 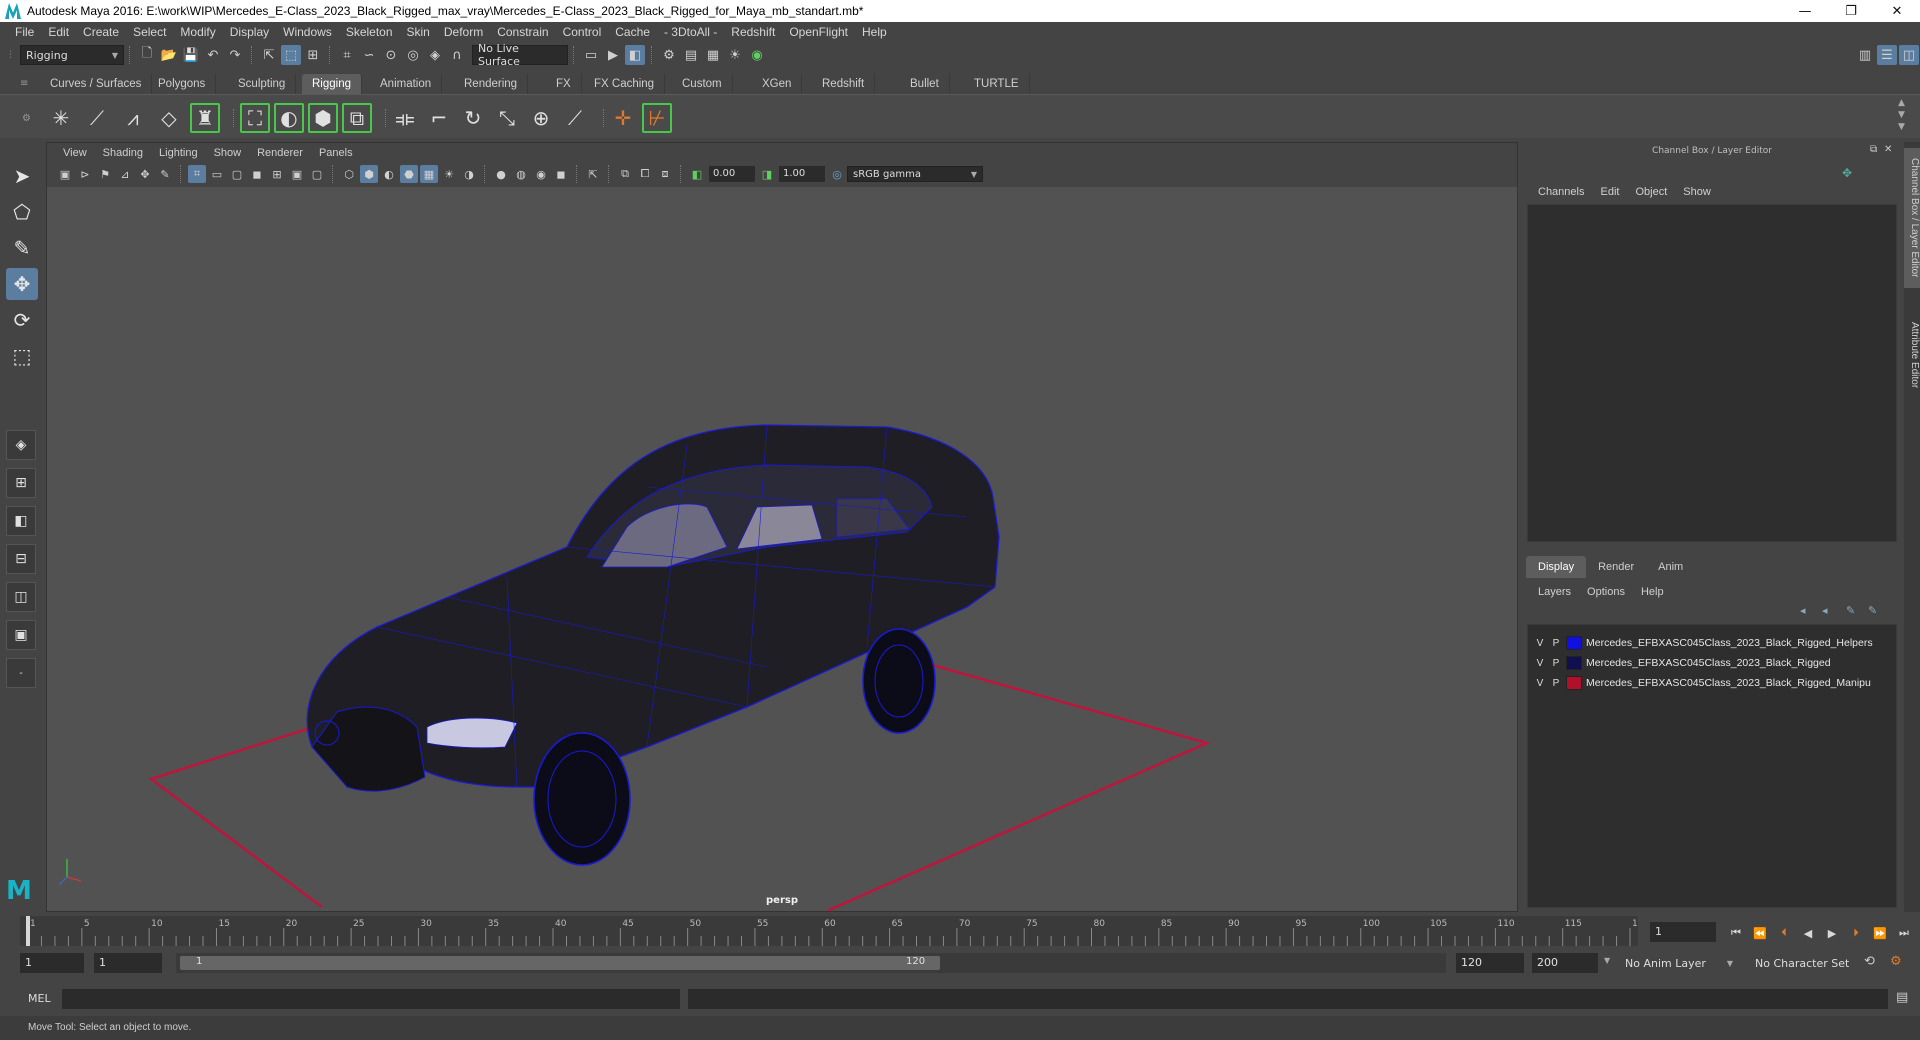 I want to click on channel-box-toggle-icon: ◫, so click(x=1909, y=55).